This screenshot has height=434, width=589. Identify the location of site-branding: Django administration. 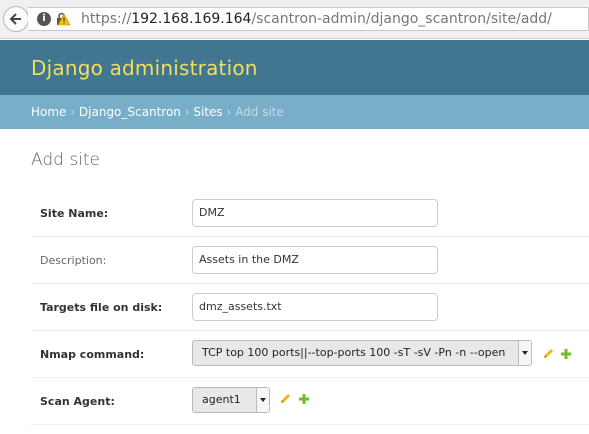
(144, 68).